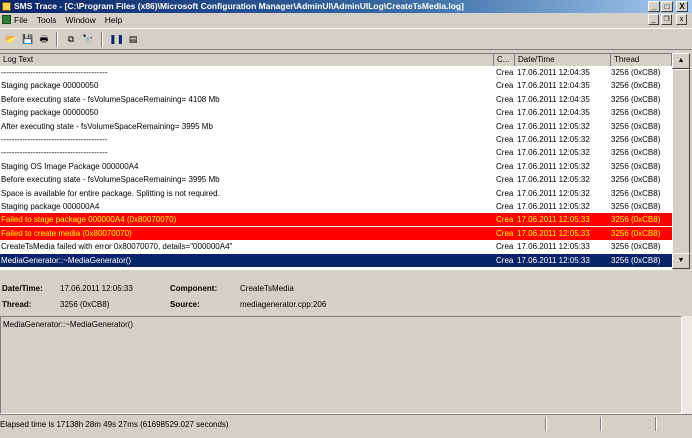 The height and width of the screenshot is (438, 692). I want to click on log-text-cell: Staging package 000000A4, so click(50, 206).